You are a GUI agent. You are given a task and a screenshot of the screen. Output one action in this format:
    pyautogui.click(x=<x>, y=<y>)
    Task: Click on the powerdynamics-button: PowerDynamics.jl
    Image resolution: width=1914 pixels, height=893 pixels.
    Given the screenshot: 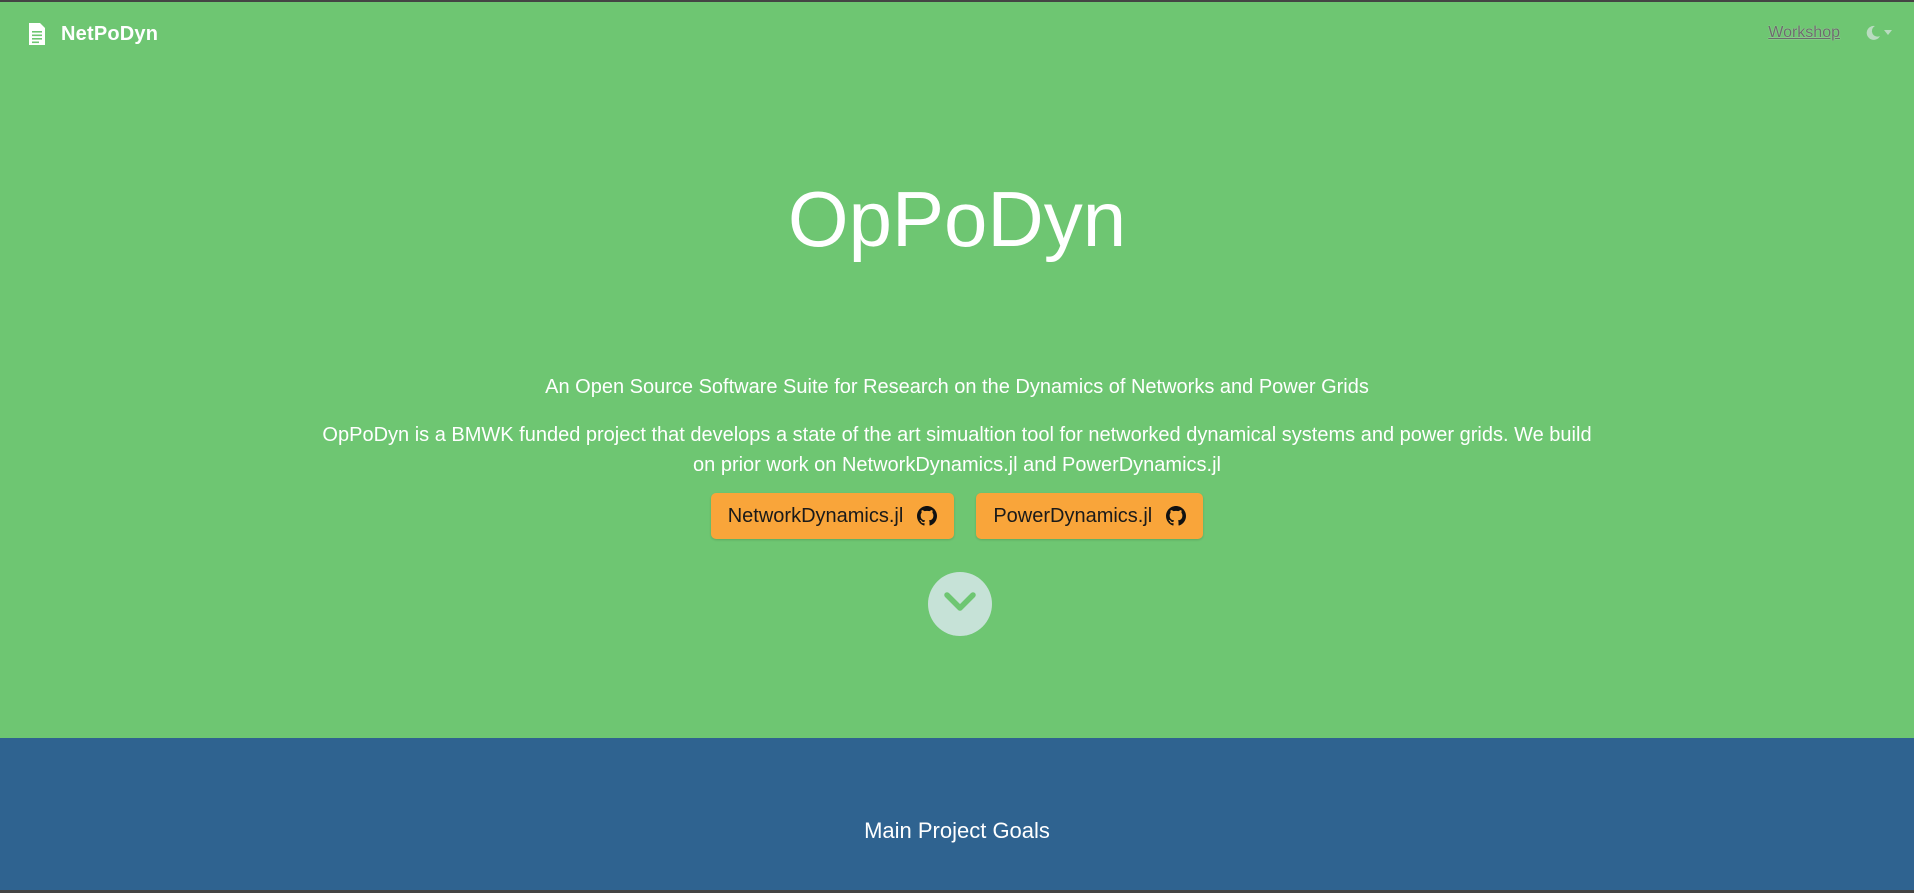 What is the action you would take?
    pyautogui.click(x=1090, y=516)
    